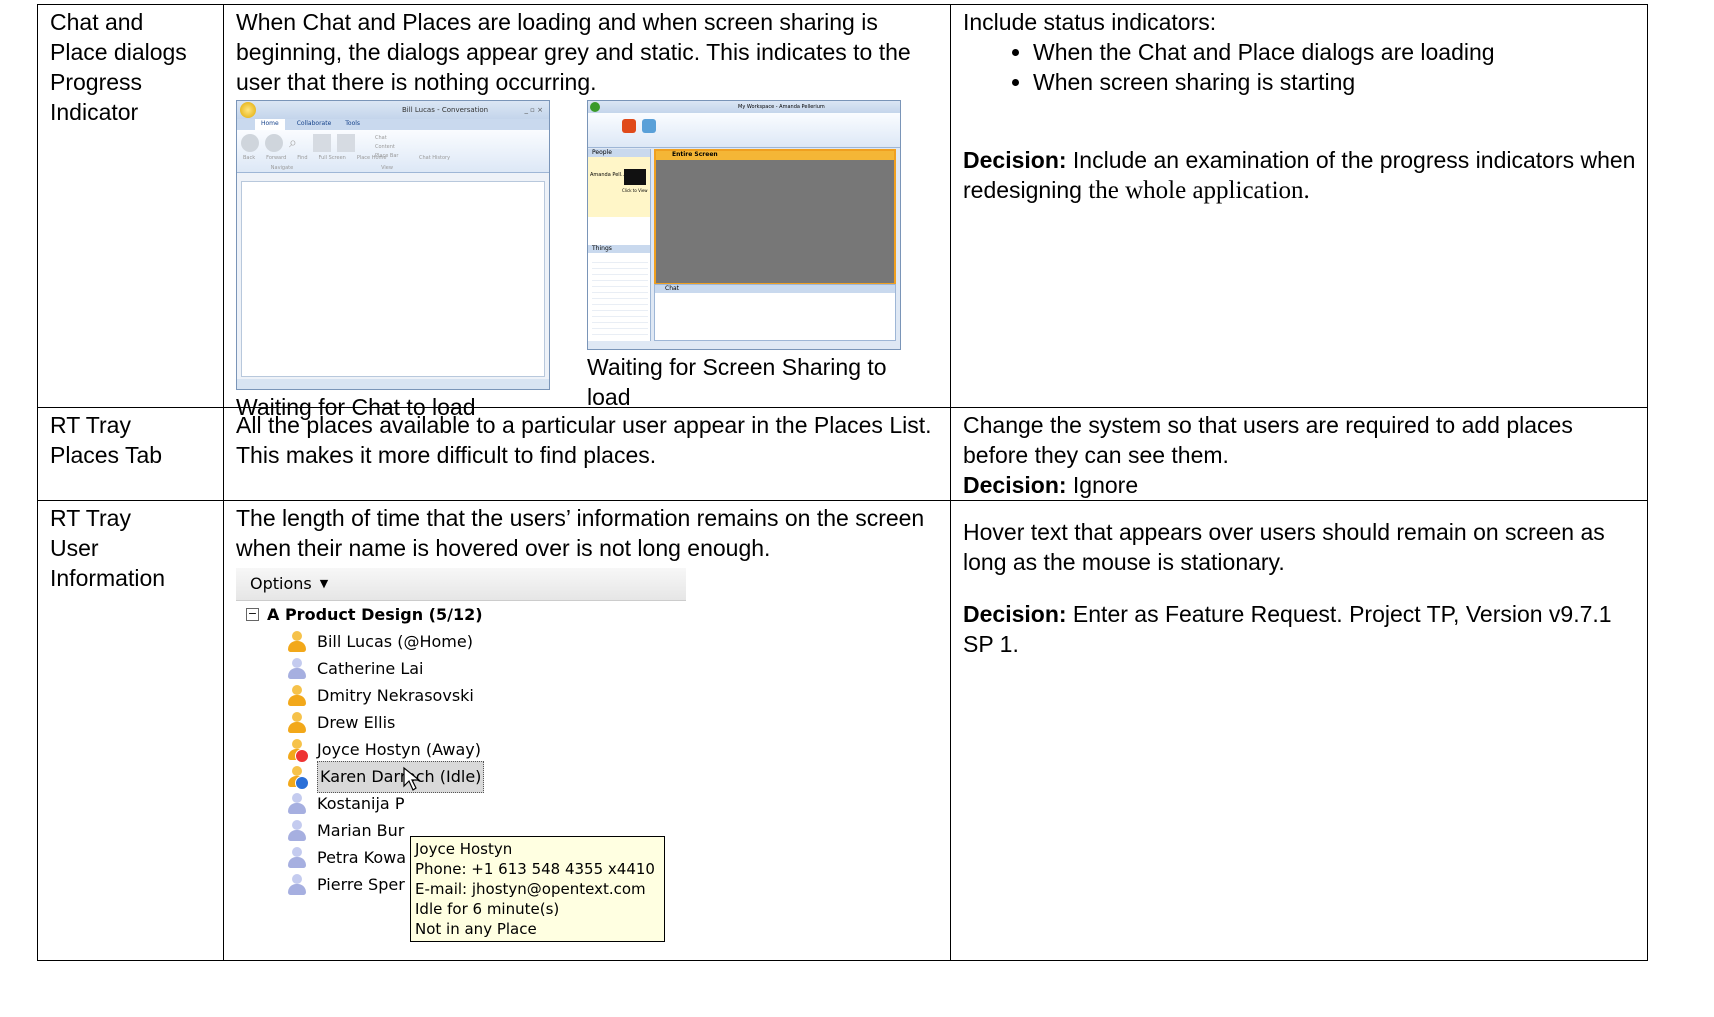  I want to click on tab-tools: Tools, so click(352, 124).